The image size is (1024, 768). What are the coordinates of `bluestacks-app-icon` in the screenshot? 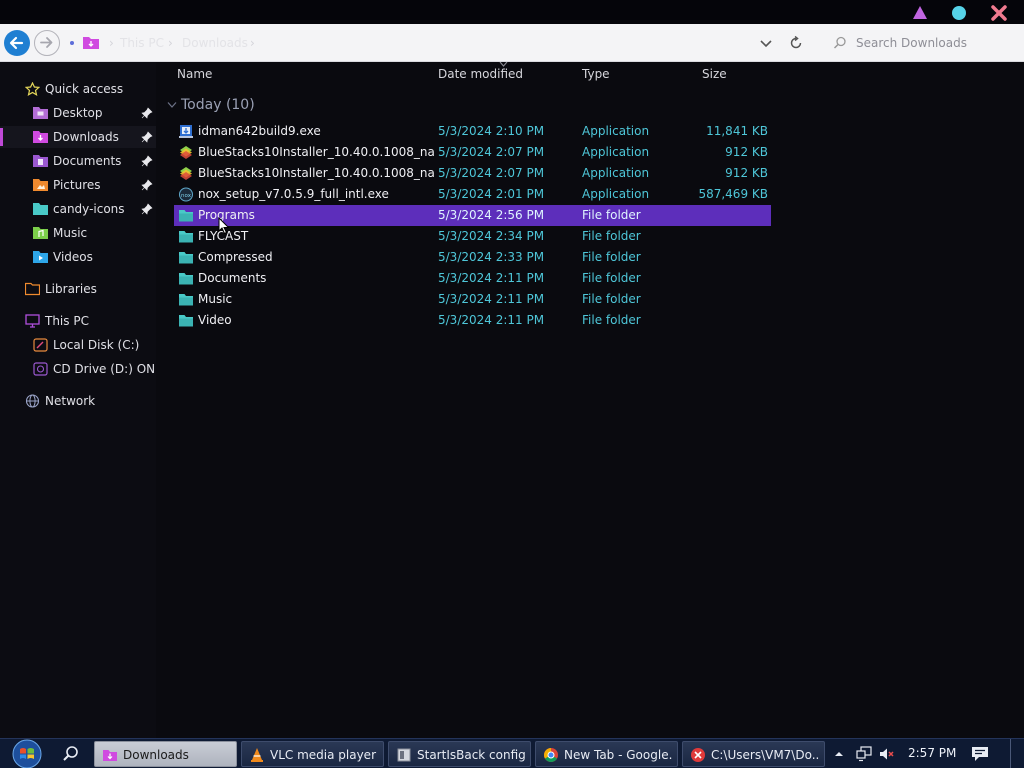 It's located at (186, 152).